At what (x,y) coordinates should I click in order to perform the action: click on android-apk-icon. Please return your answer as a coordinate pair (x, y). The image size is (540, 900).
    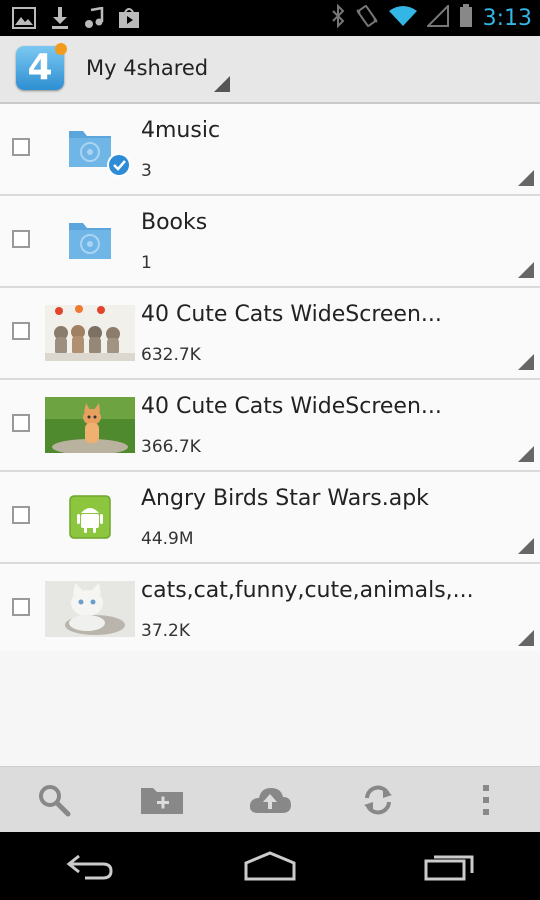
    Looking at the image, I should click on (90, 517).